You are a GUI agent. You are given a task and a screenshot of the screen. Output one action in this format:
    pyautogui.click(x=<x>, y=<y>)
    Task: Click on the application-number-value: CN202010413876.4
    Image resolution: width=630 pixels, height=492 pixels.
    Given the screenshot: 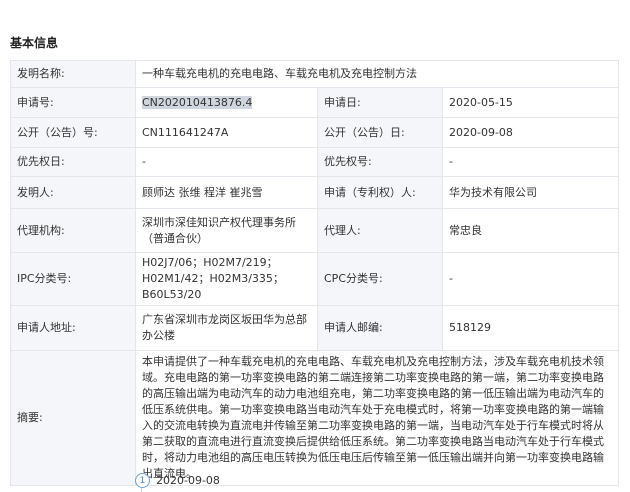 What is the action you would take?
    pyautogui.click(x=197, y=102)
    